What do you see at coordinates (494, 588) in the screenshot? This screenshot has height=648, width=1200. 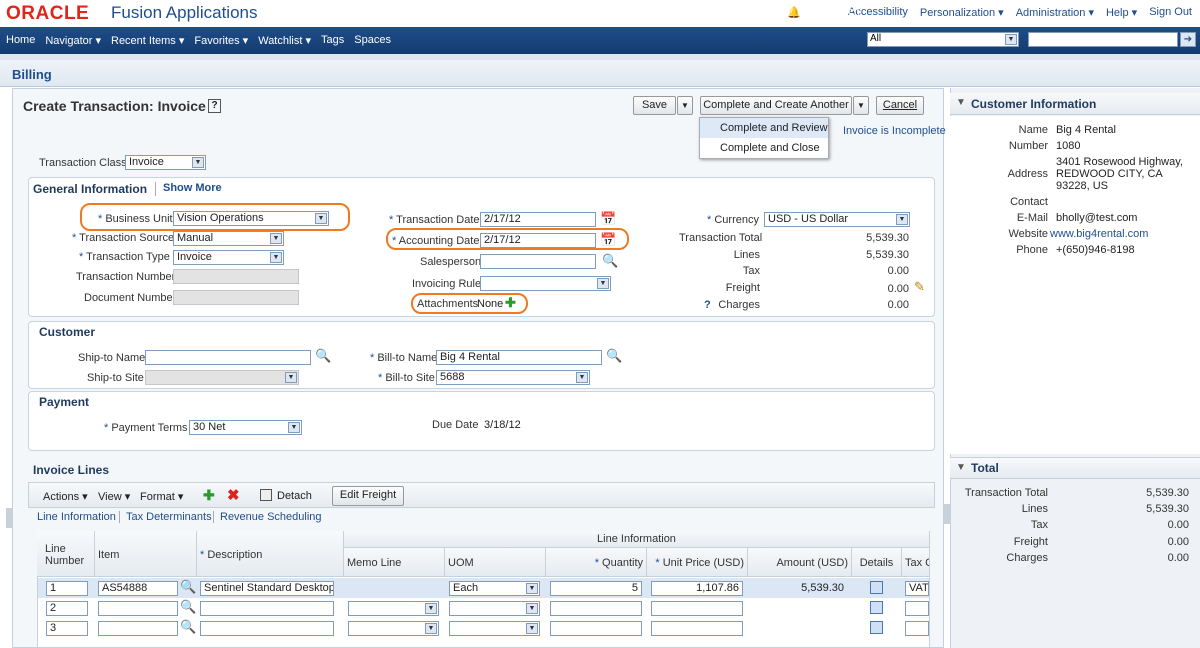 I see `uom-select: Each ▼` at bounding box center [494, 588].